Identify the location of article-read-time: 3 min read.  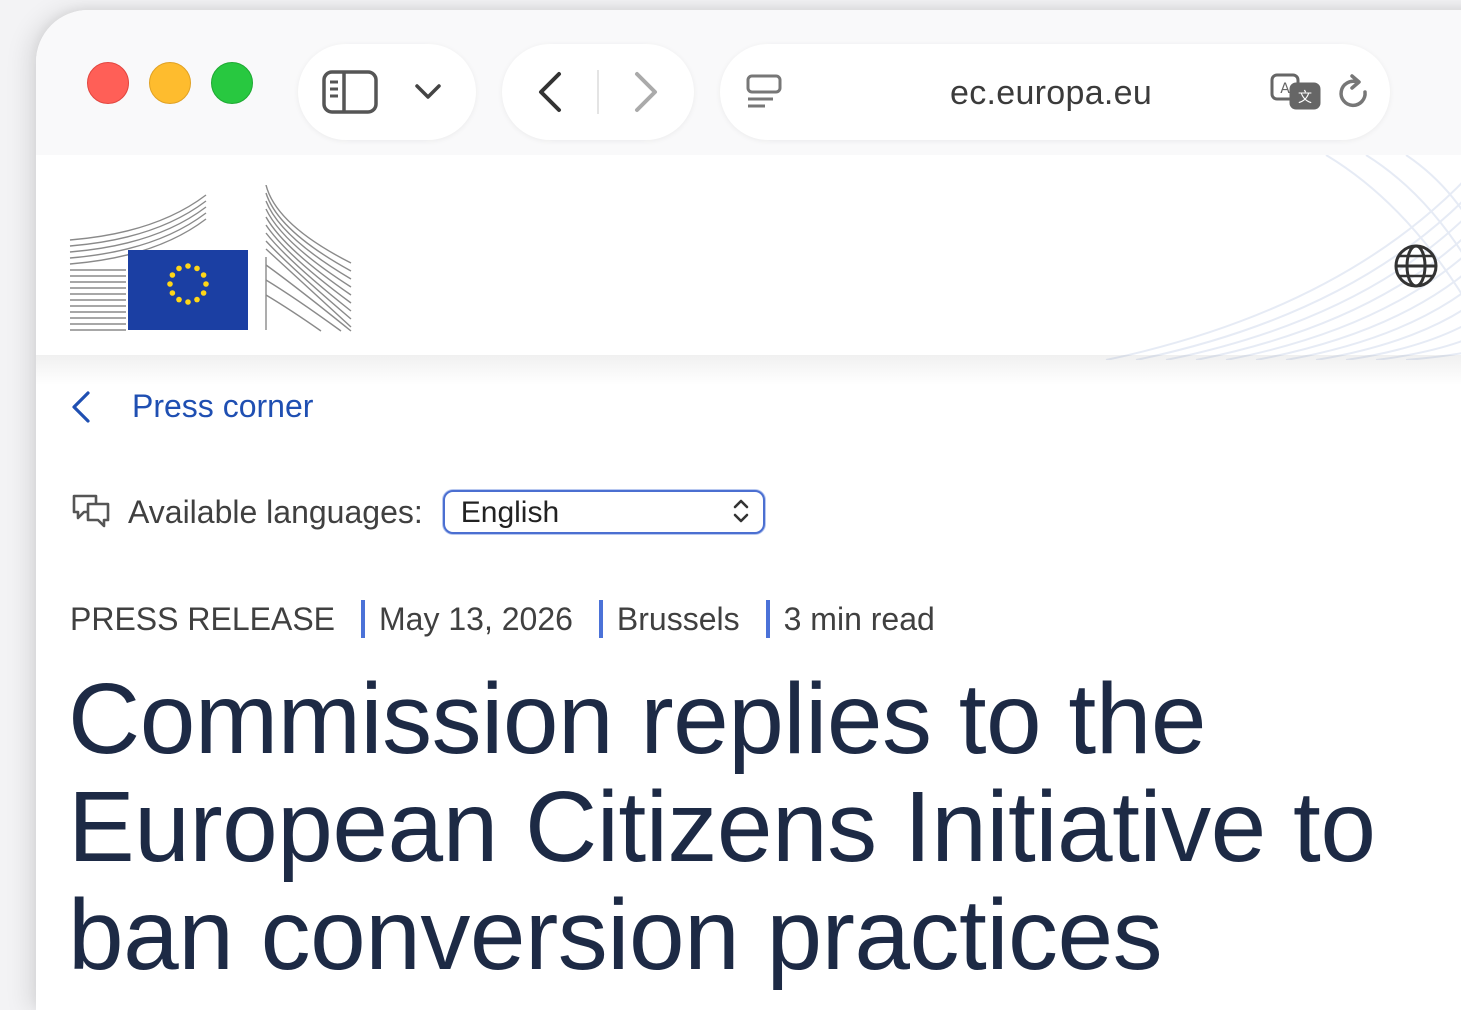
(859, 618).